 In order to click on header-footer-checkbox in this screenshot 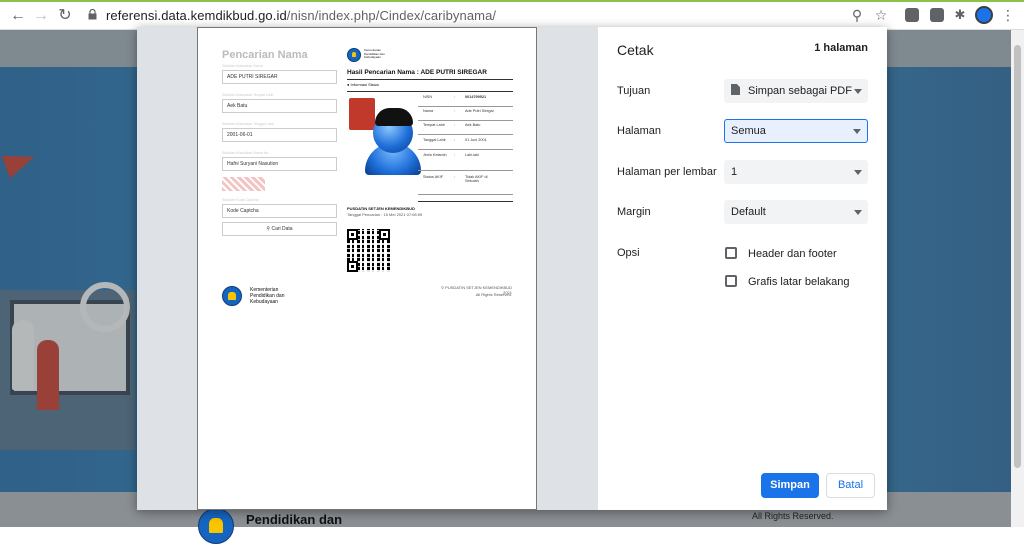, I will do `click(731, 253)`.